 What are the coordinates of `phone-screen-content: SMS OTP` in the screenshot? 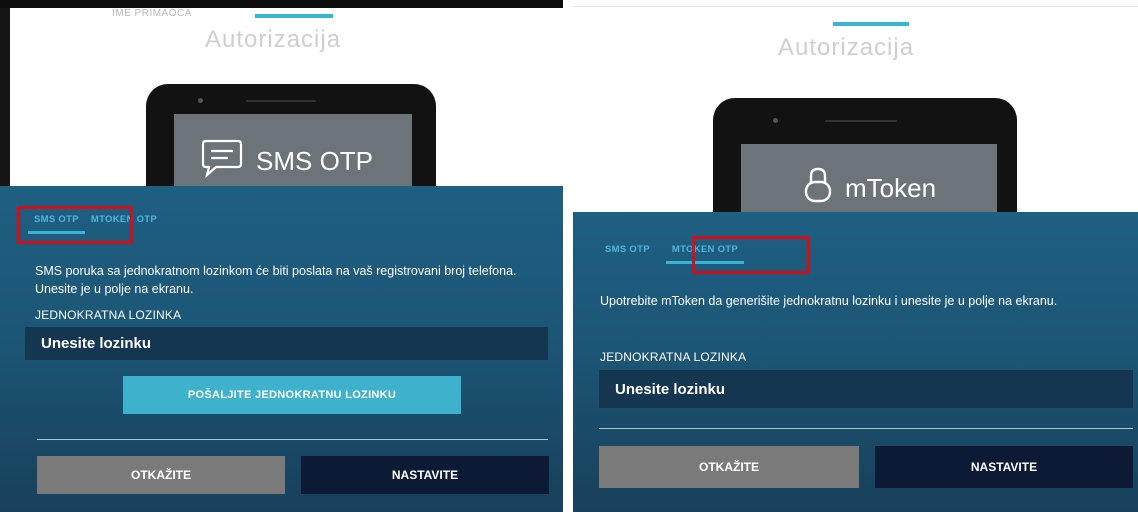 It's located at (286, 161).